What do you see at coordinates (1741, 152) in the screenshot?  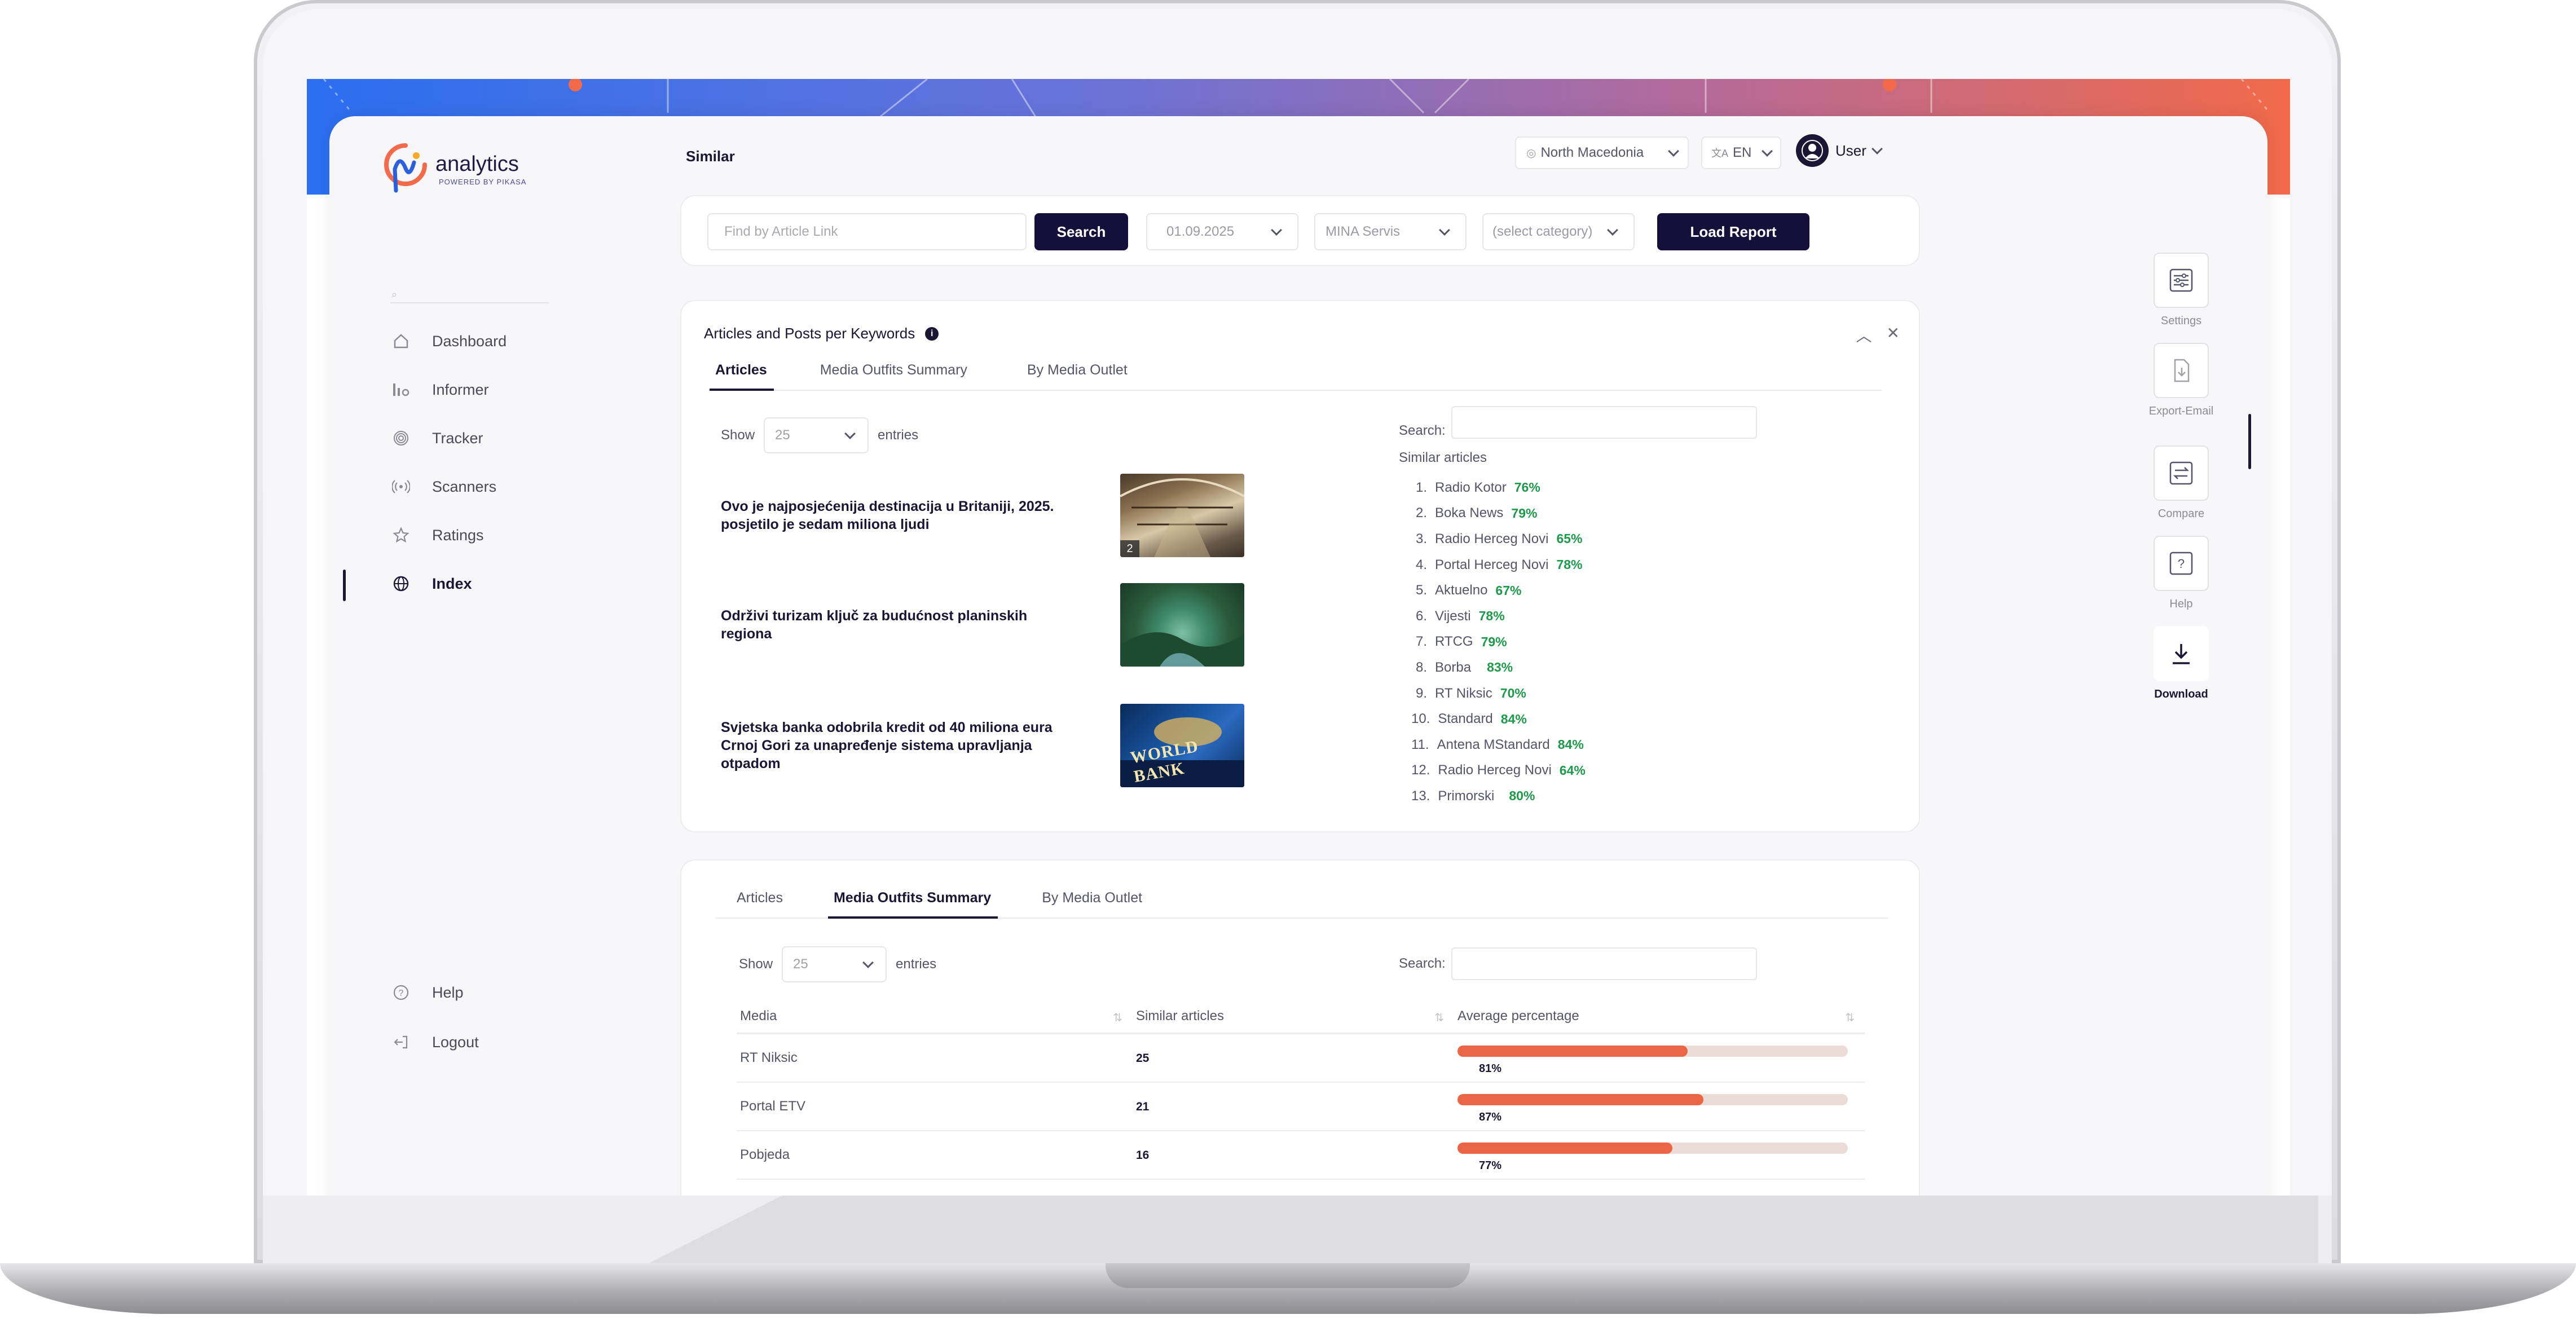 I see `language-select: 文A EN` at bounding box center [1741, 152].